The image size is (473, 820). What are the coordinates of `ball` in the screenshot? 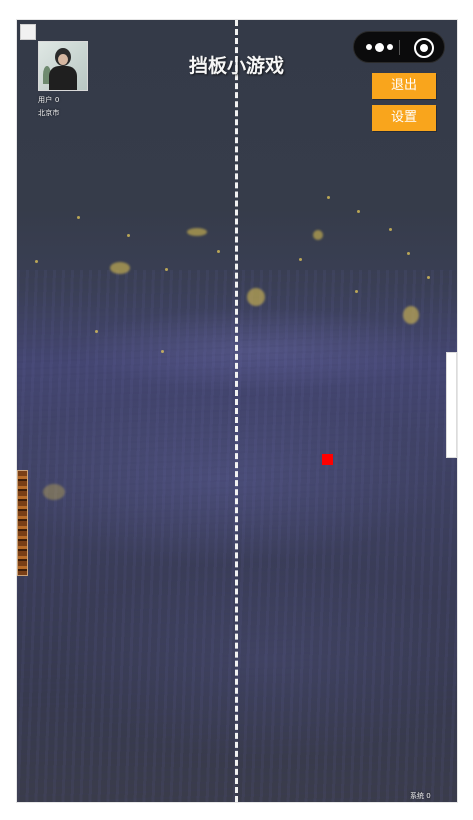 It's located at (327, 459).